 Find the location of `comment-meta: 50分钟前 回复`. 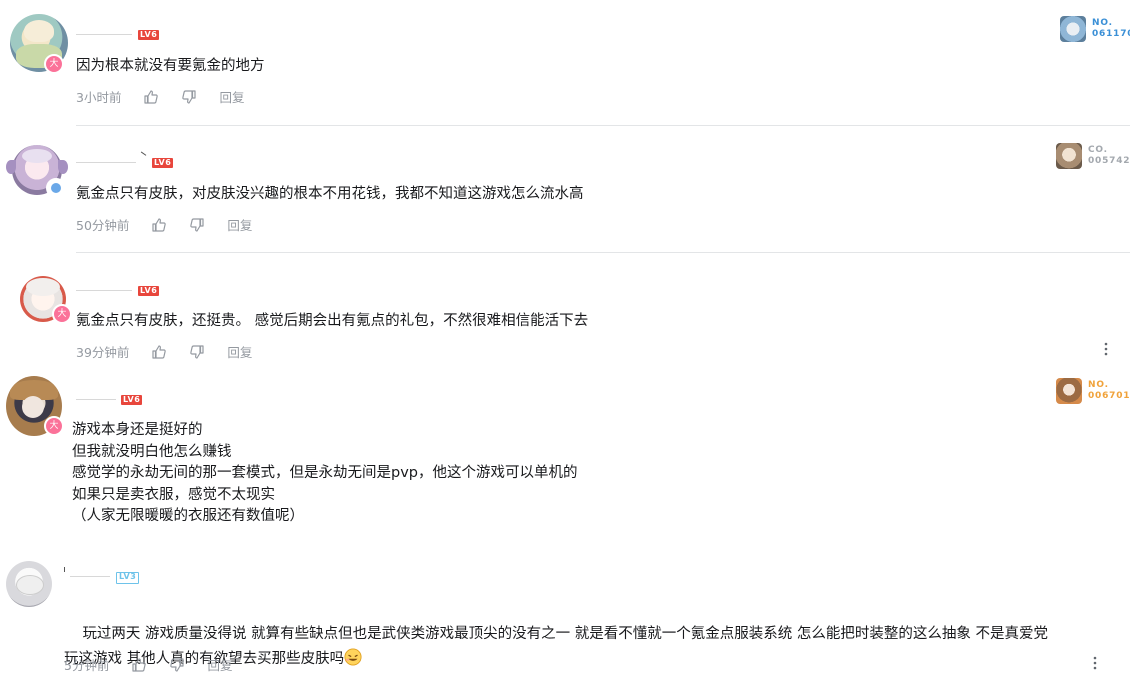

comment-meta: 50分钟前 回复 is located at coordinates (175, 224).